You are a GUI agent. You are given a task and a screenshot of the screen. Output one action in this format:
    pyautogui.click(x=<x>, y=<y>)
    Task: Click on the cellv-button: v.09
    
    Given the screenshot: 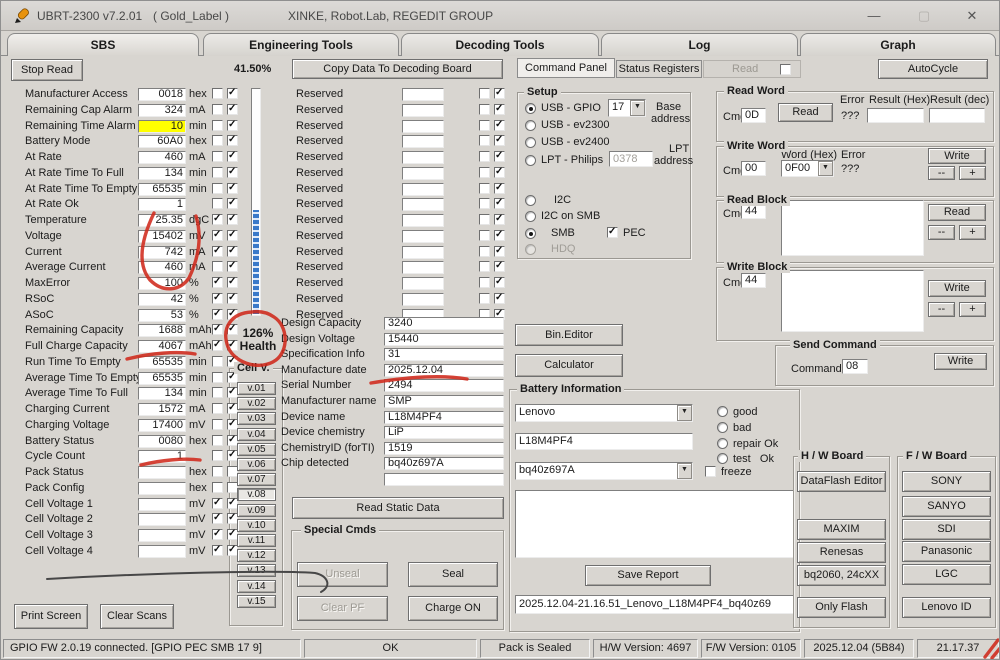 What is the action you would take?
    pyautogui.click(x=256, y=510)
    